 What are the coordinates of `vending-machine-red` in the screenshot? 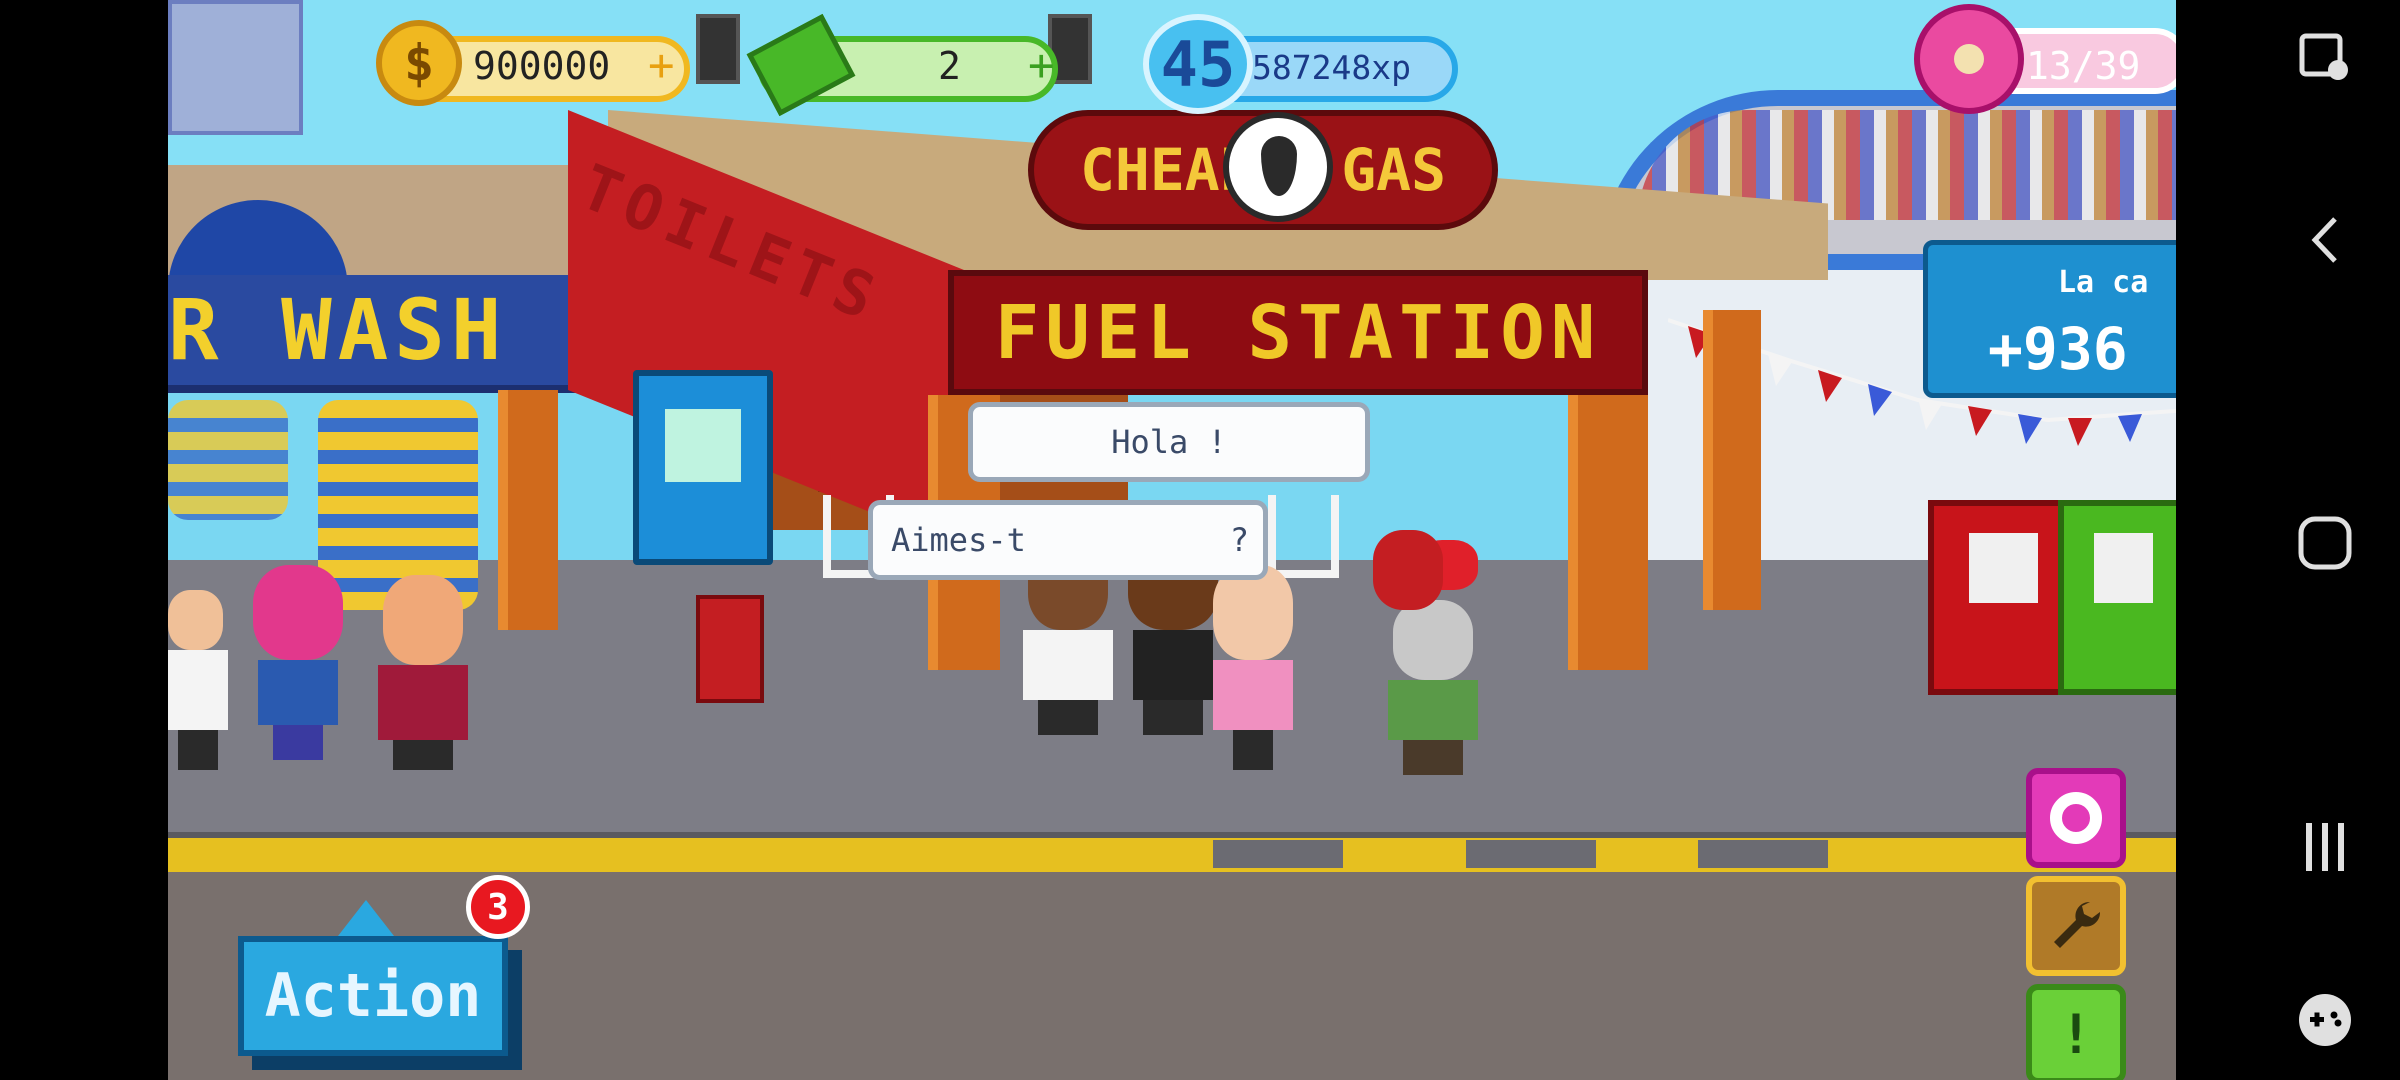 It's located at (2003, 597).